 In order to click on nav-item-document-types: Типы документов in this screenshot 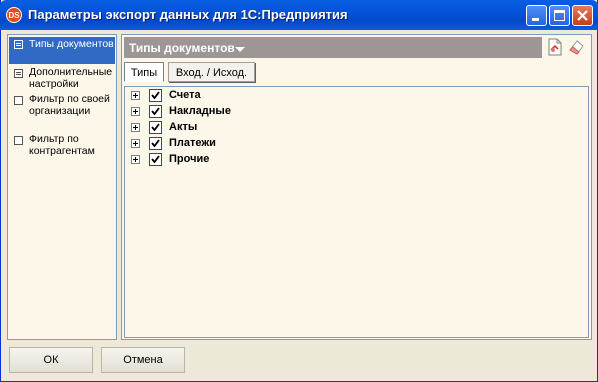, I will do `click(62, 50)`.